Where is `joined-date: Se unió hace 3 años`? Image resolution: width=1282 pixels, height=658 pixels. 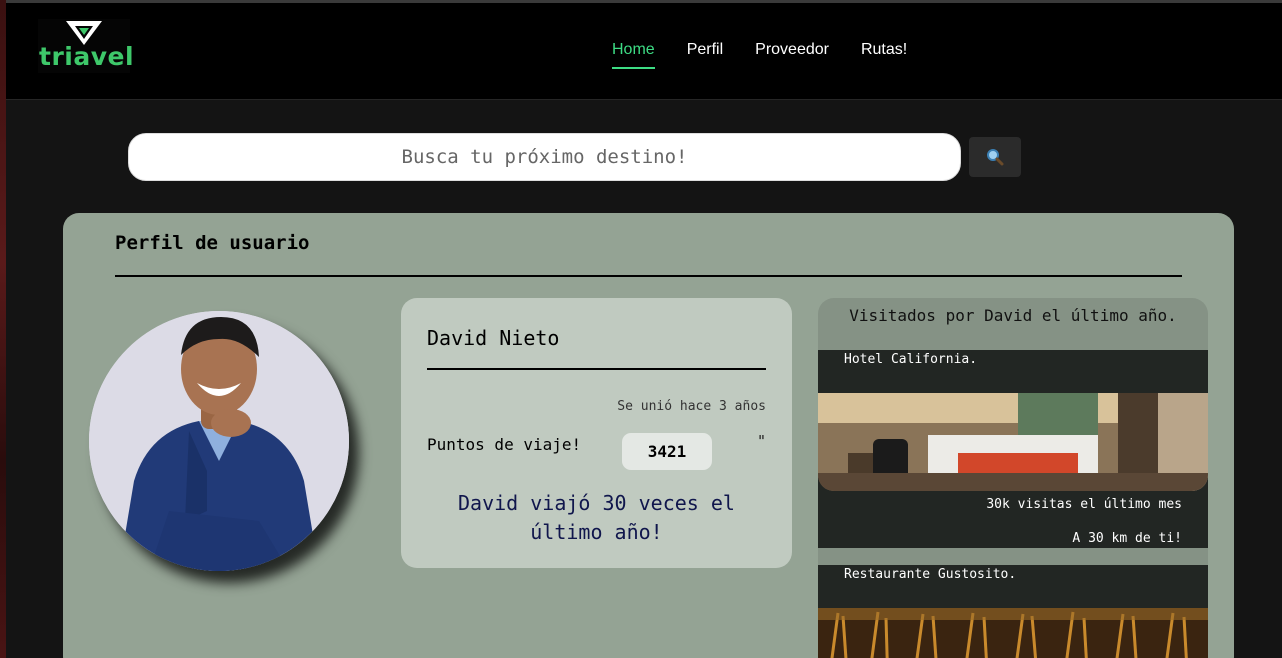
joined-date: Se unió hace 3 años is located at coordinates (691, 406).